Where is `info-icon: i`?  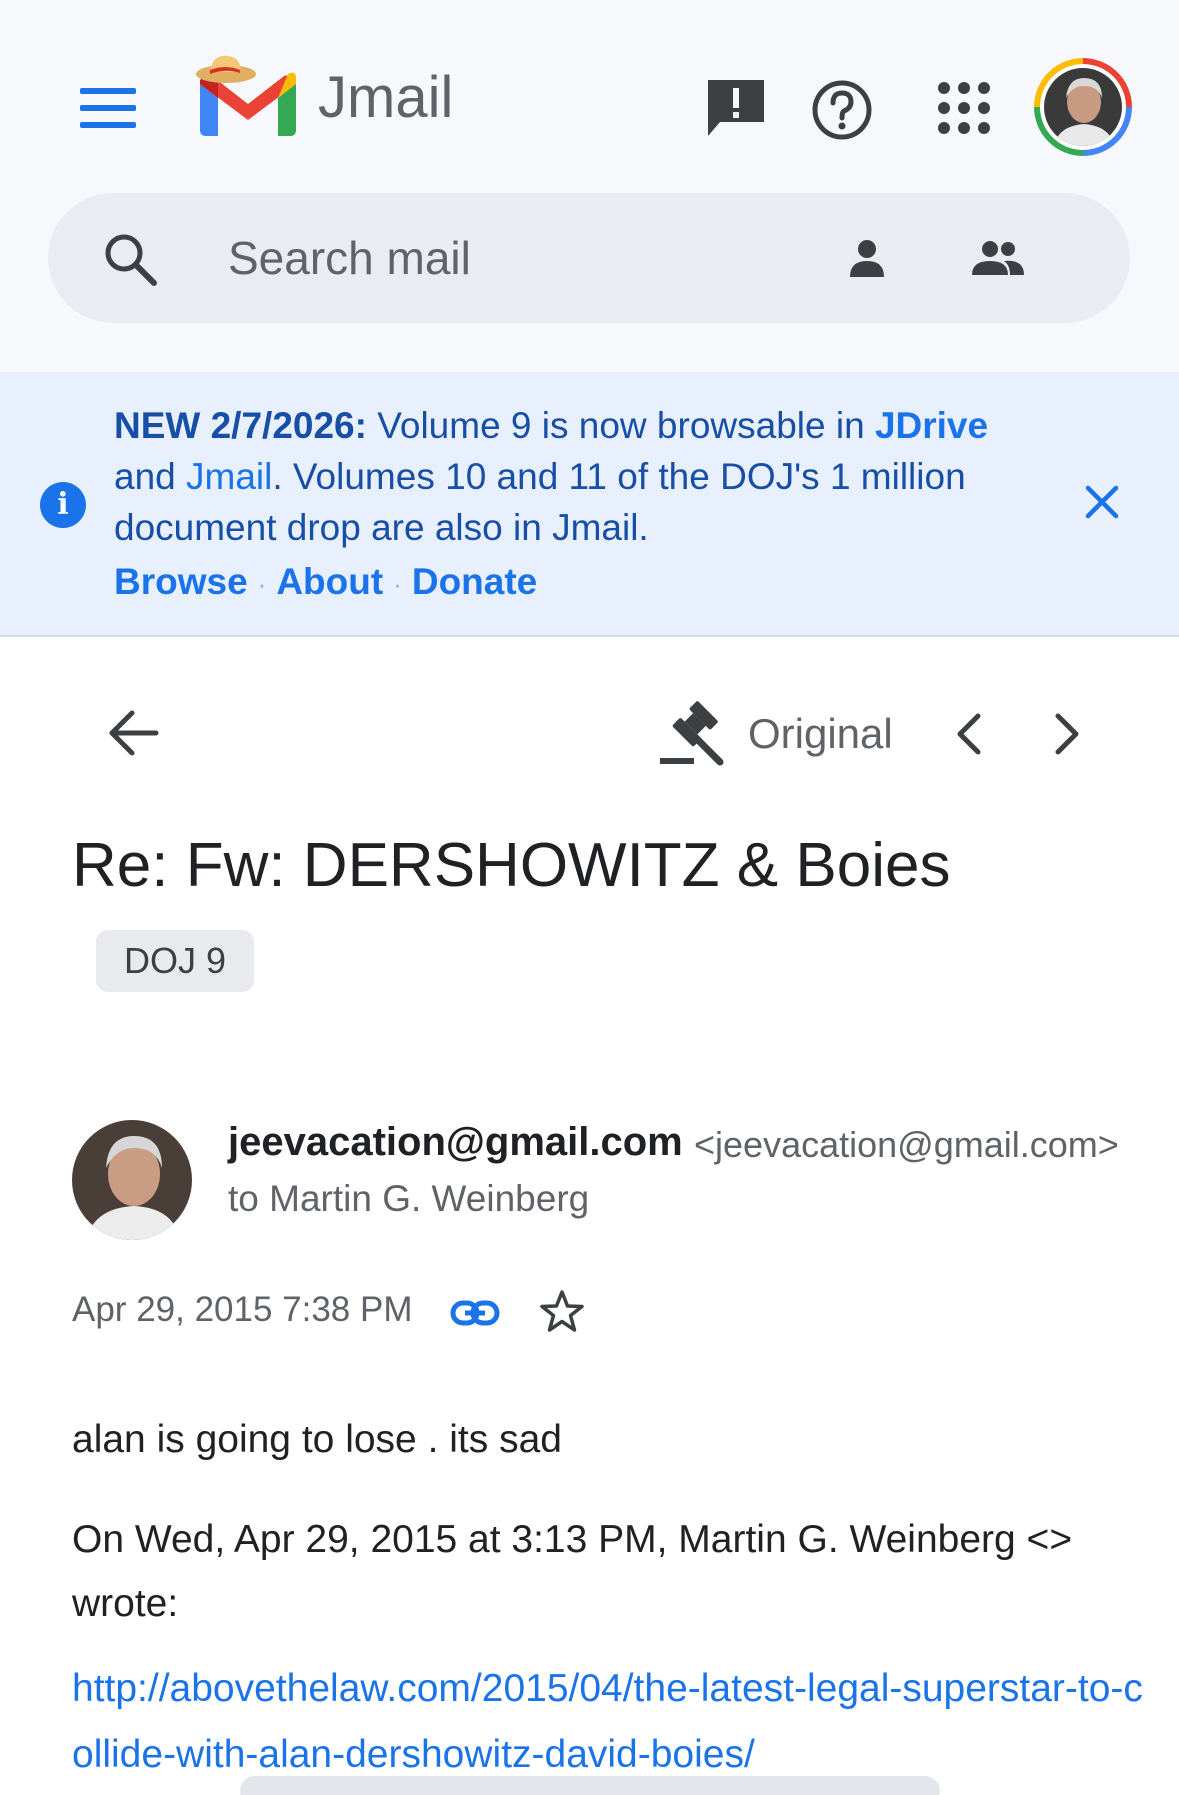 info-icon: i is located at coordinates (63, 505).